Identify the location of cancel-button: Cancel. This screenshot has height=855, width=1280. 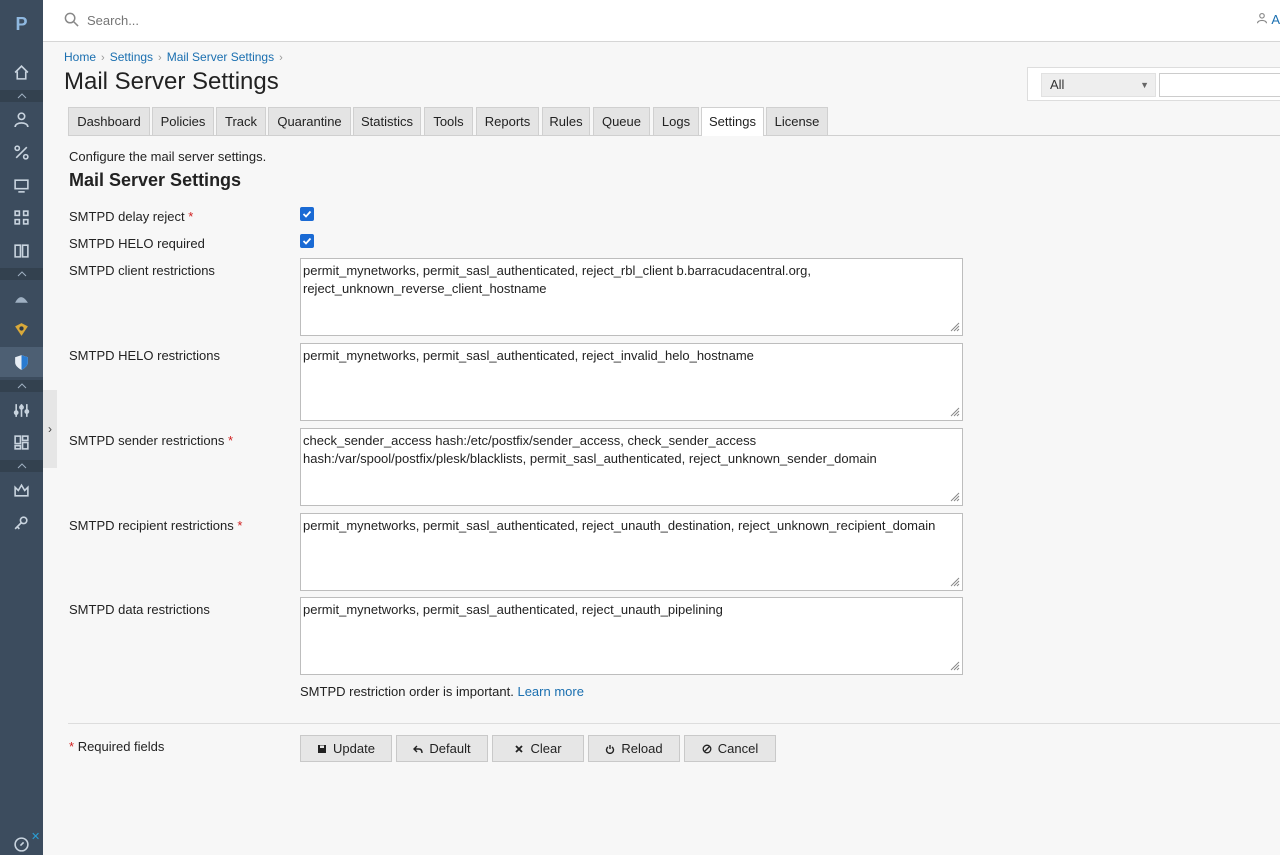
(730, 748).